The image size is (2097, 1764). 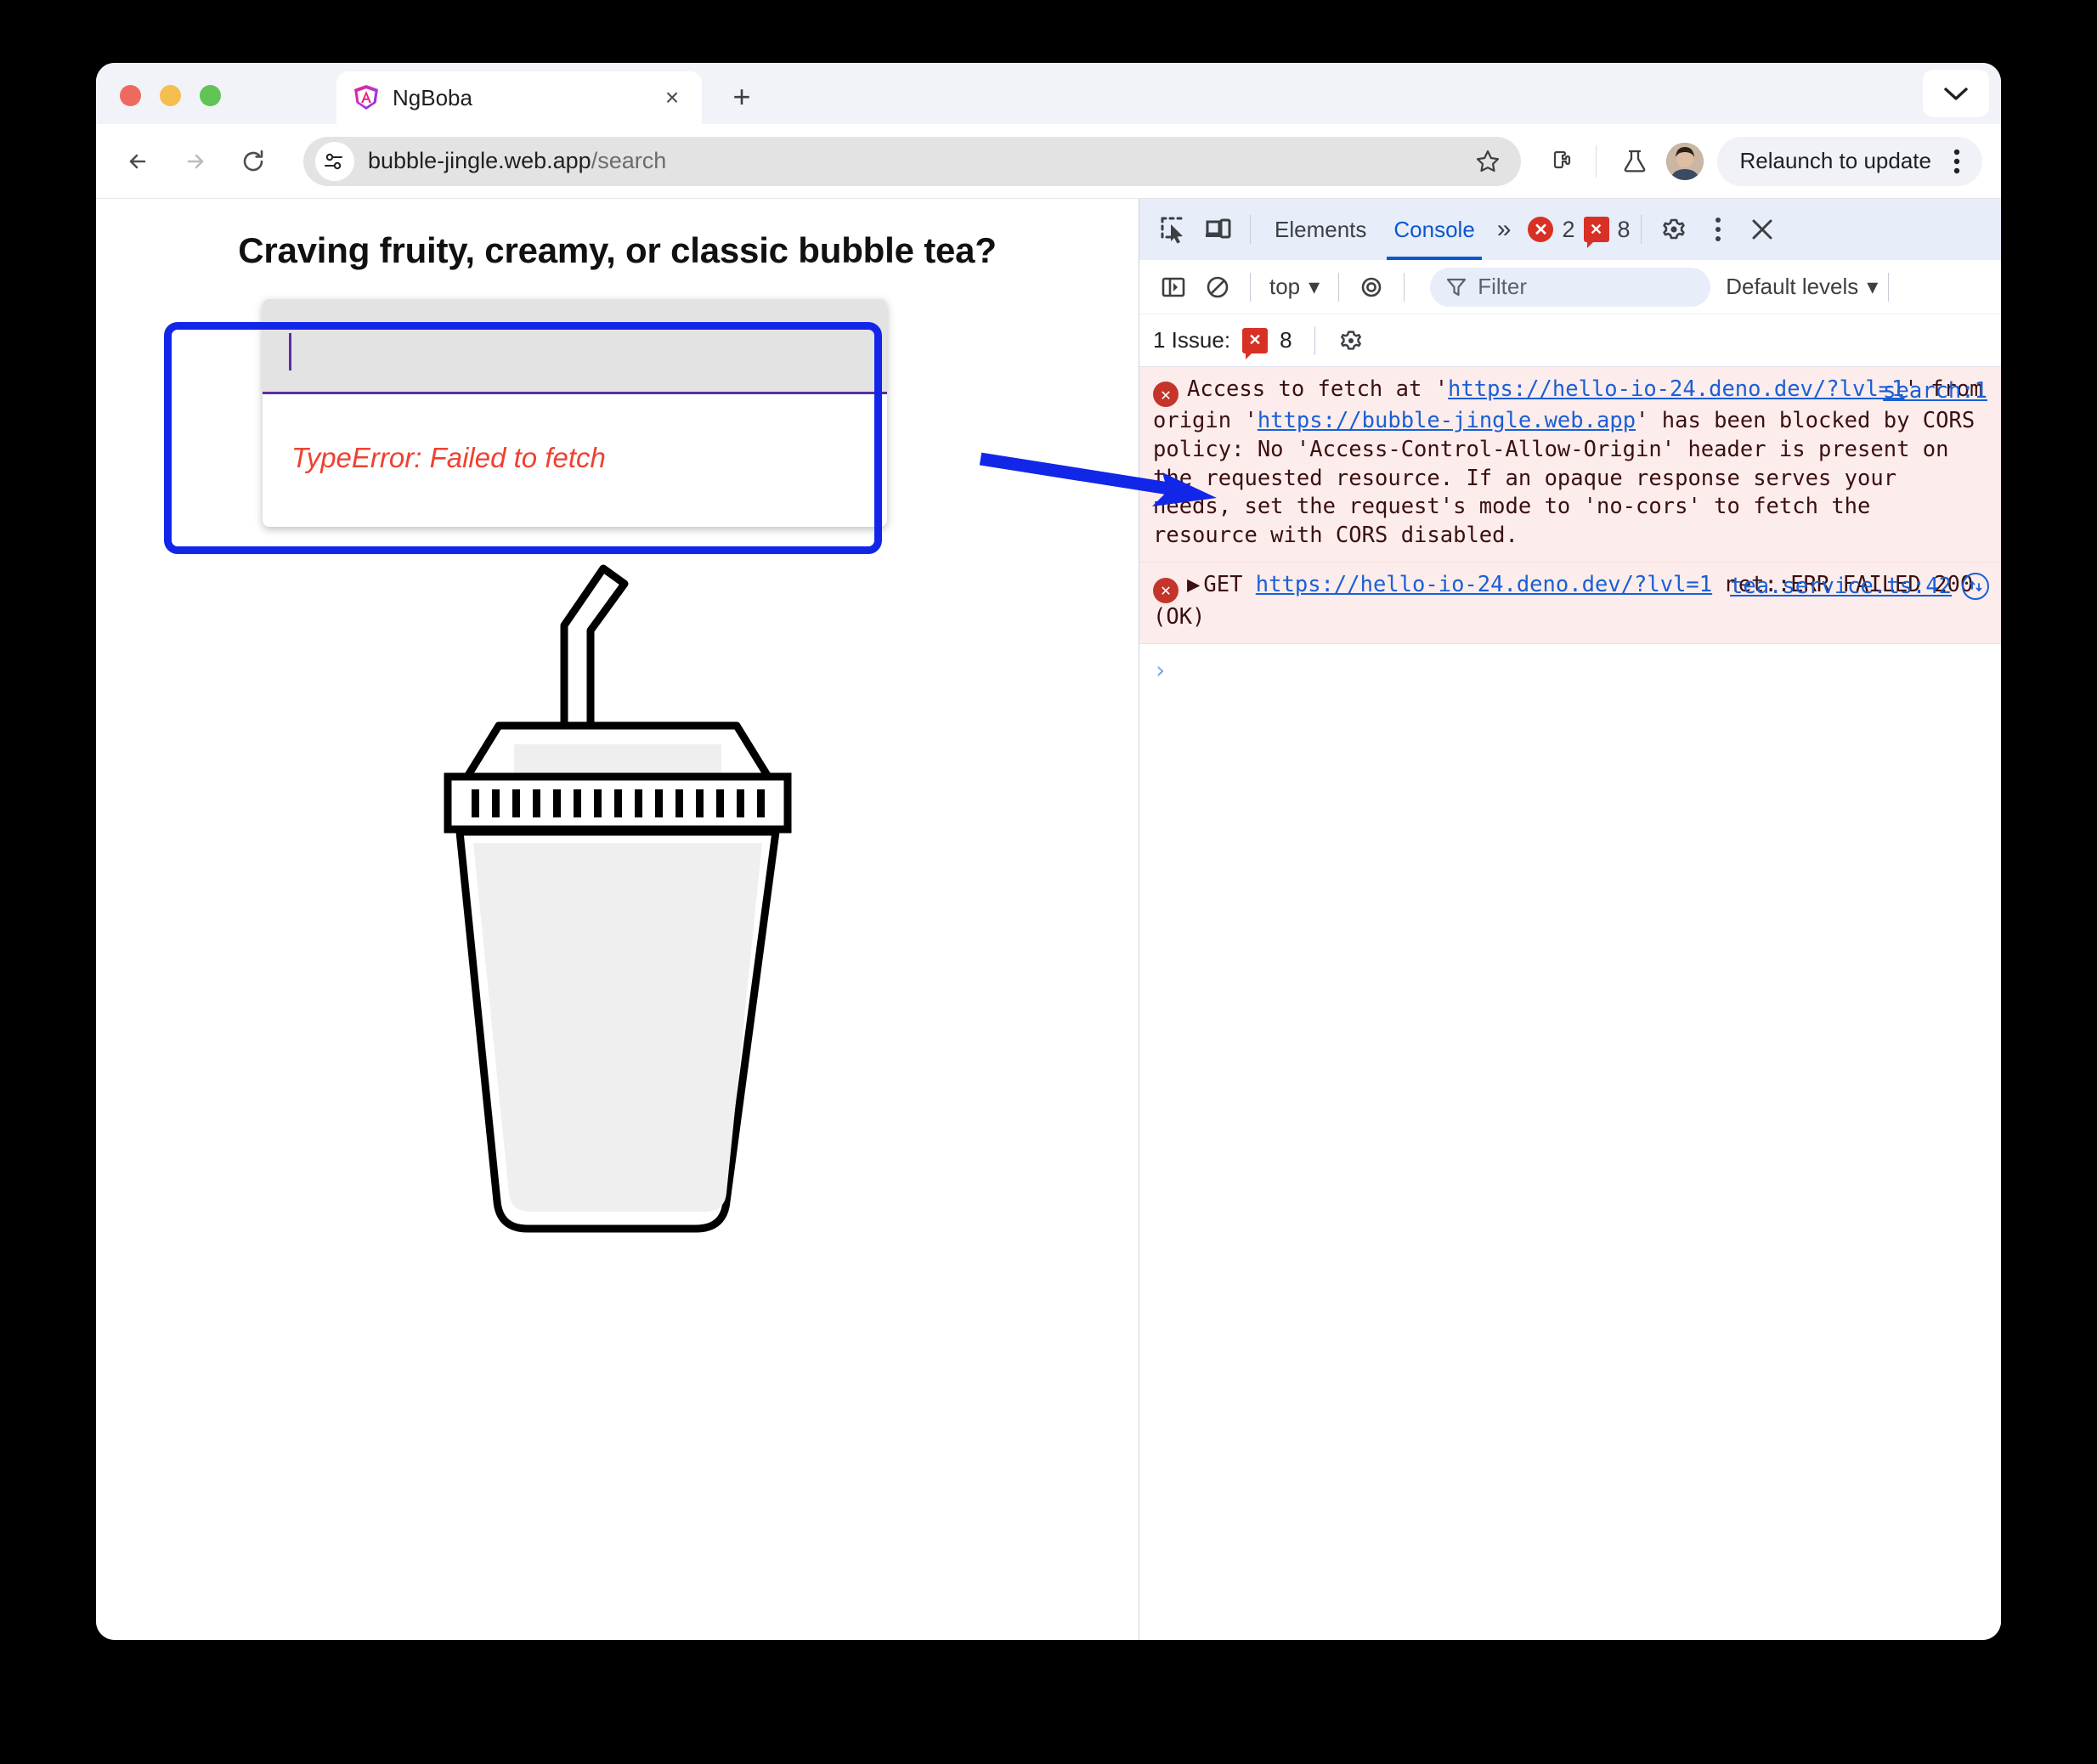 I want to click on issues-label: 1 Issue:, so click(x=1192, y=340).